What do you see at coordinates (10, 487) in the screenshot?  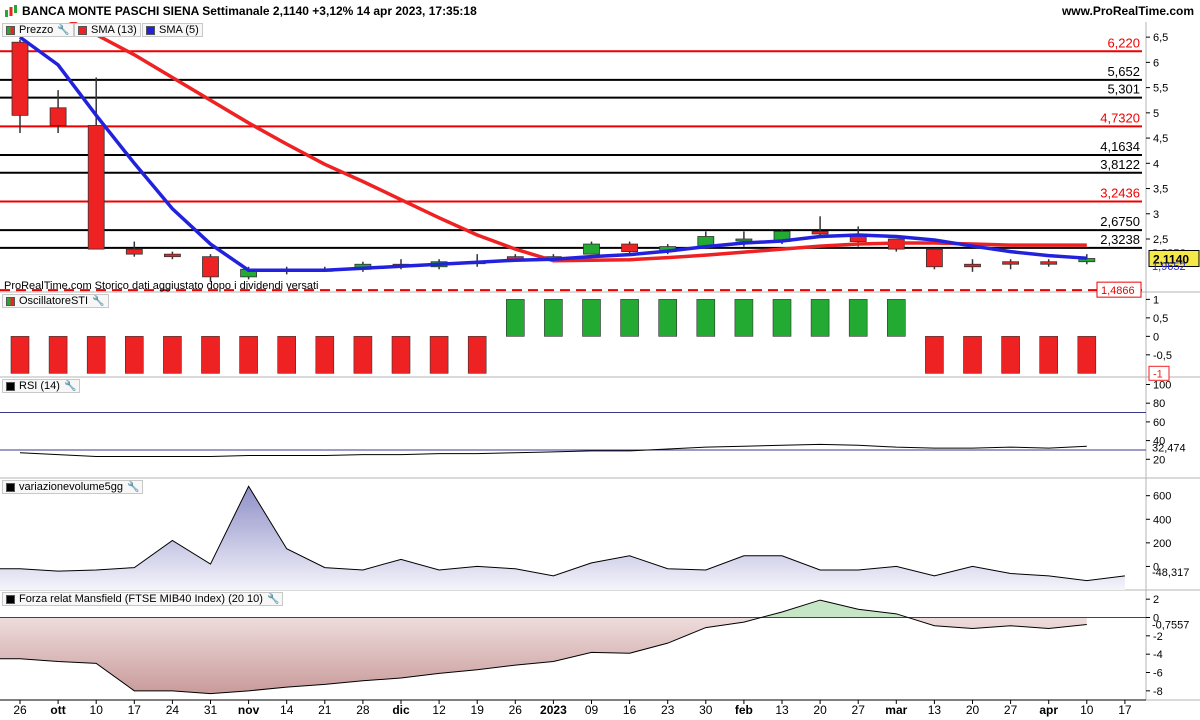 I see `volume-swatch-icon` at bounding box center [10, 487].